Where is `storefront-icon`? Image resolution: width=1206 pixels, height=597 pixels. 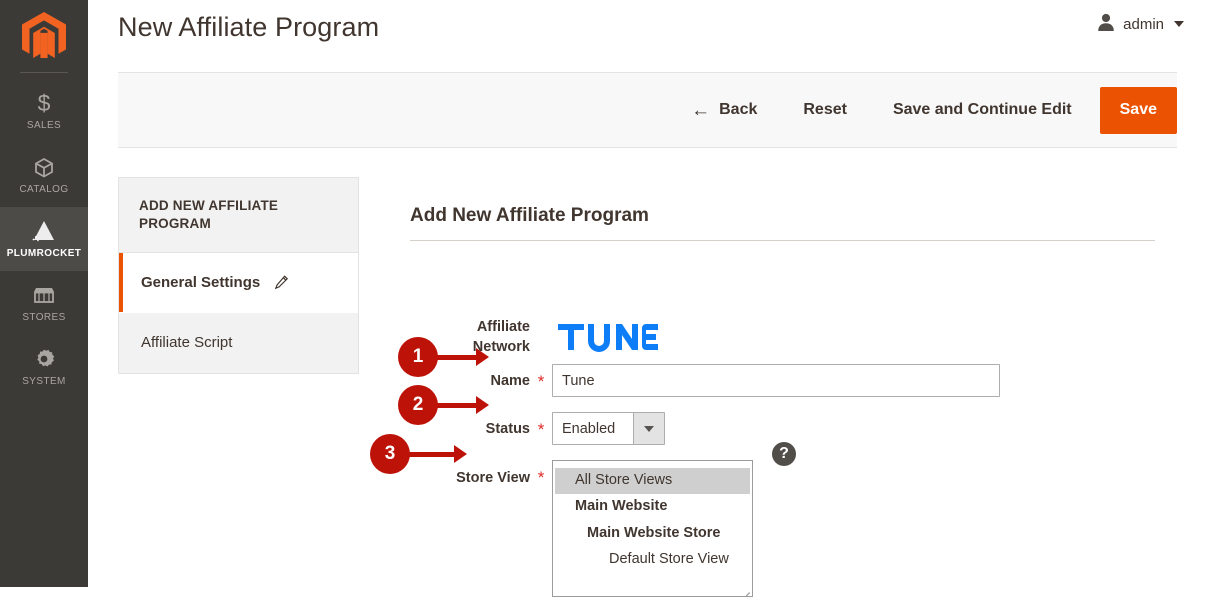
storefront-icon is located at coordinates (44, 295).